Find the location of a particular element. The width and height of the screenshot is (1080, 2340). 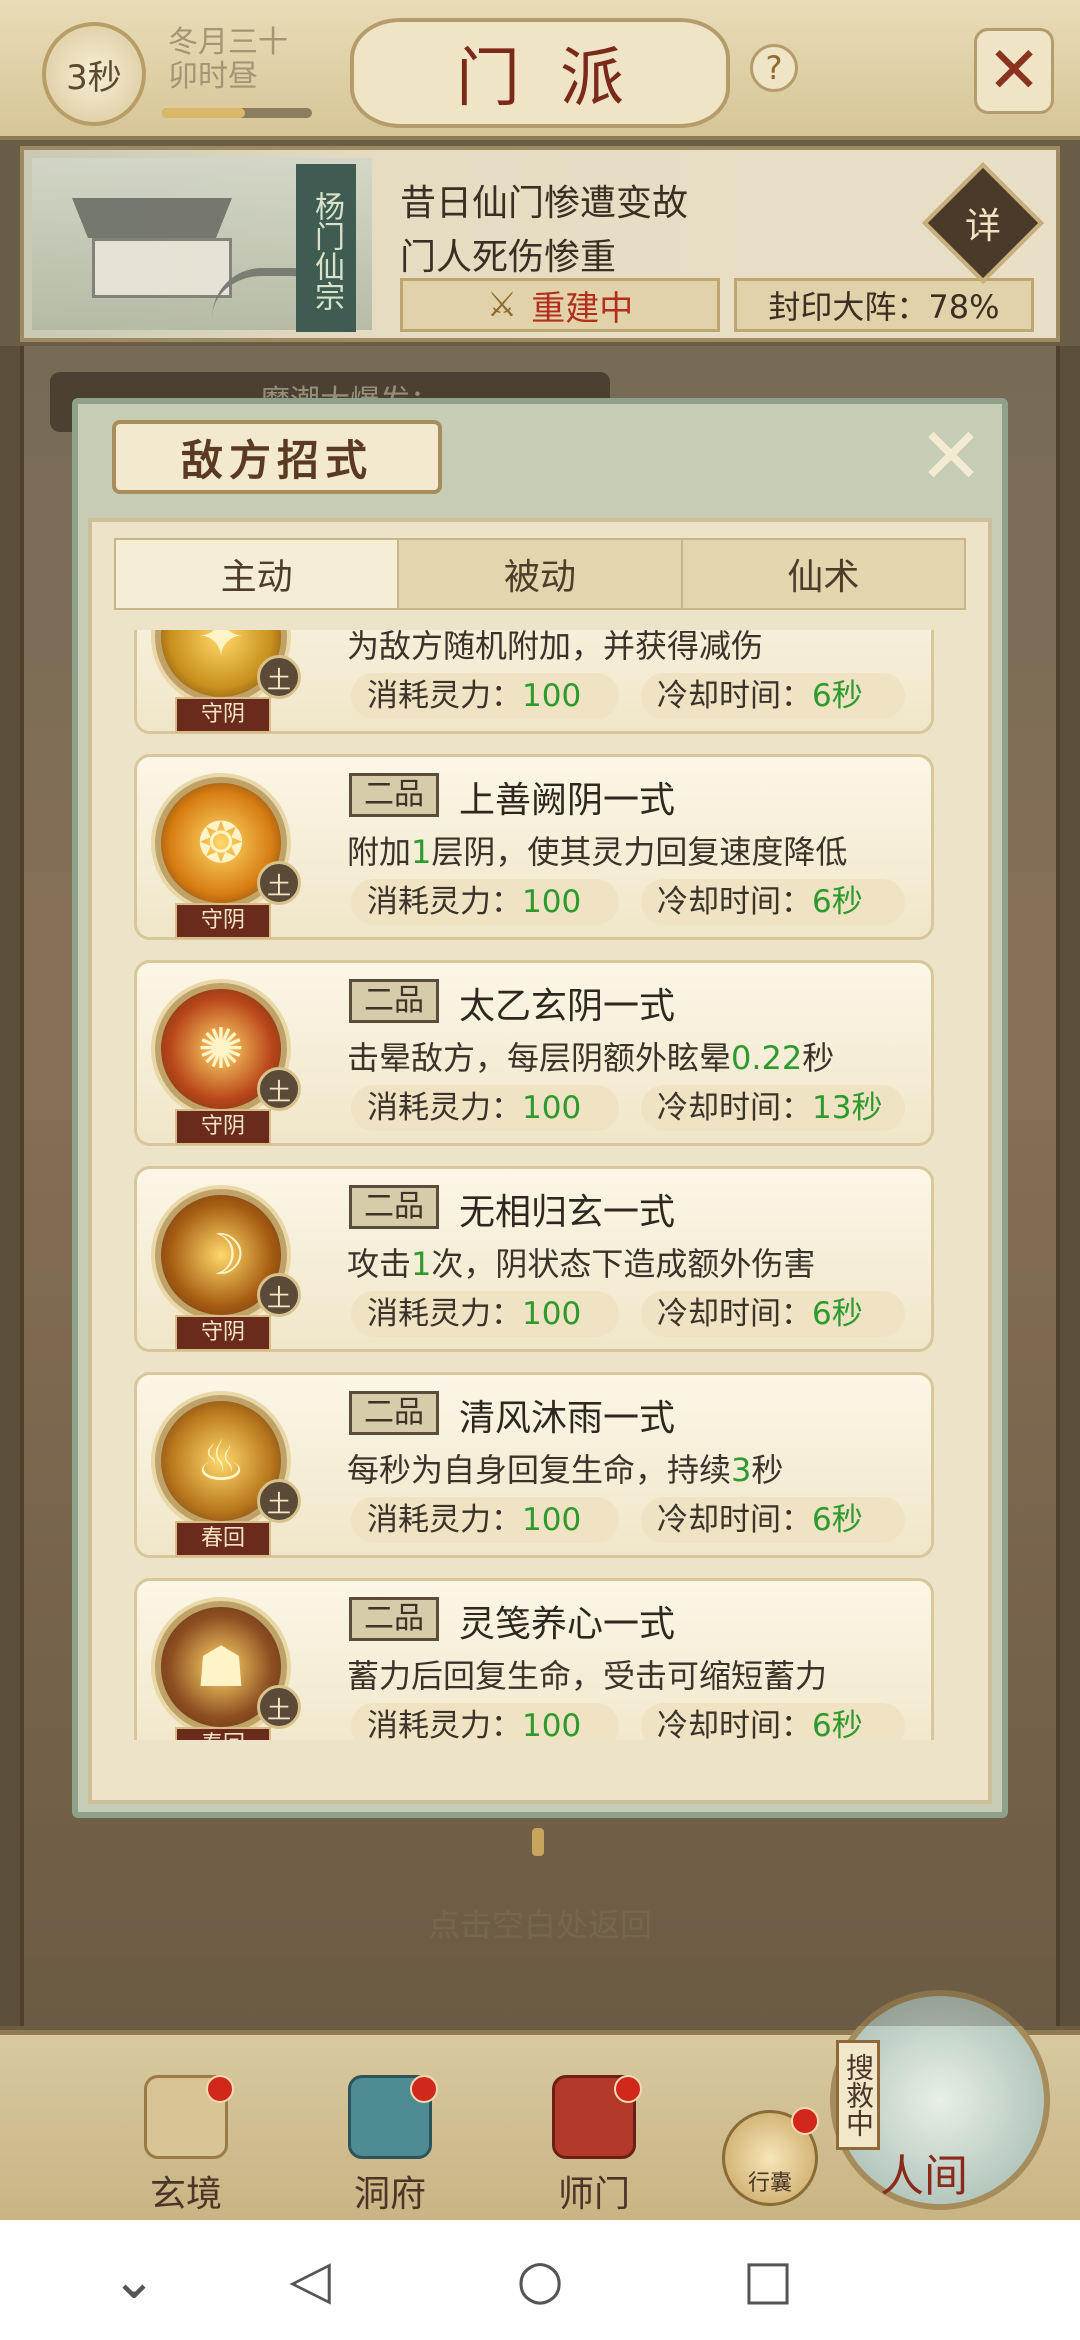

nav-label: 洞府 is located at coordinates (389, 2194).